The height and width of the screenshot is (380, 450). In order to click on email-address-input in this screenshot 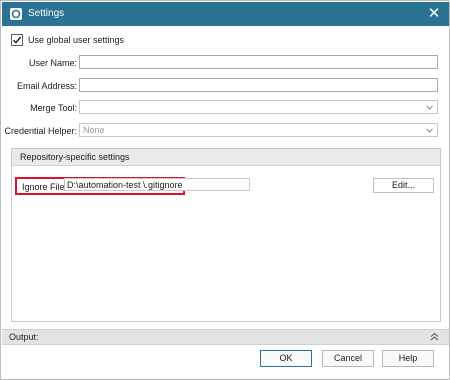, I will do `click(258, 85)`.